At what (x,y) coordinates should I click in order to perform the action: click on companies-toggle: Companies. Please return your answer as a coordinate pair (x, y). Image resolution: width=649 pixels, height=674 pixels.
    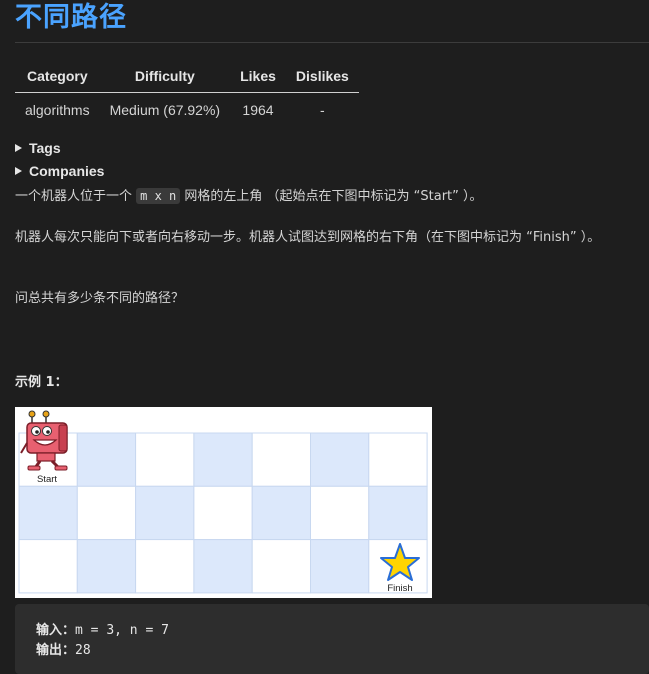
    Looking at the image, I should click on (59, 171).